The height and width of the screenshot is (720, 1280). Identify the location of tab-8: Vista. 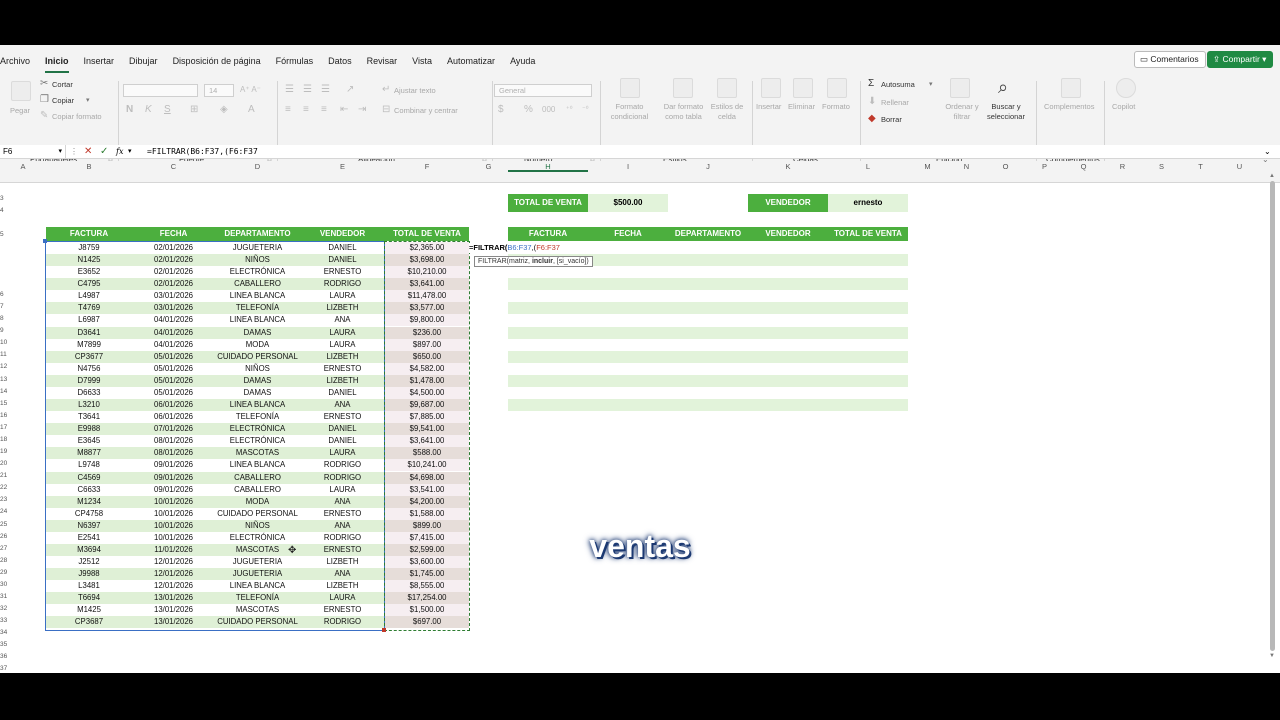
(422, 62).